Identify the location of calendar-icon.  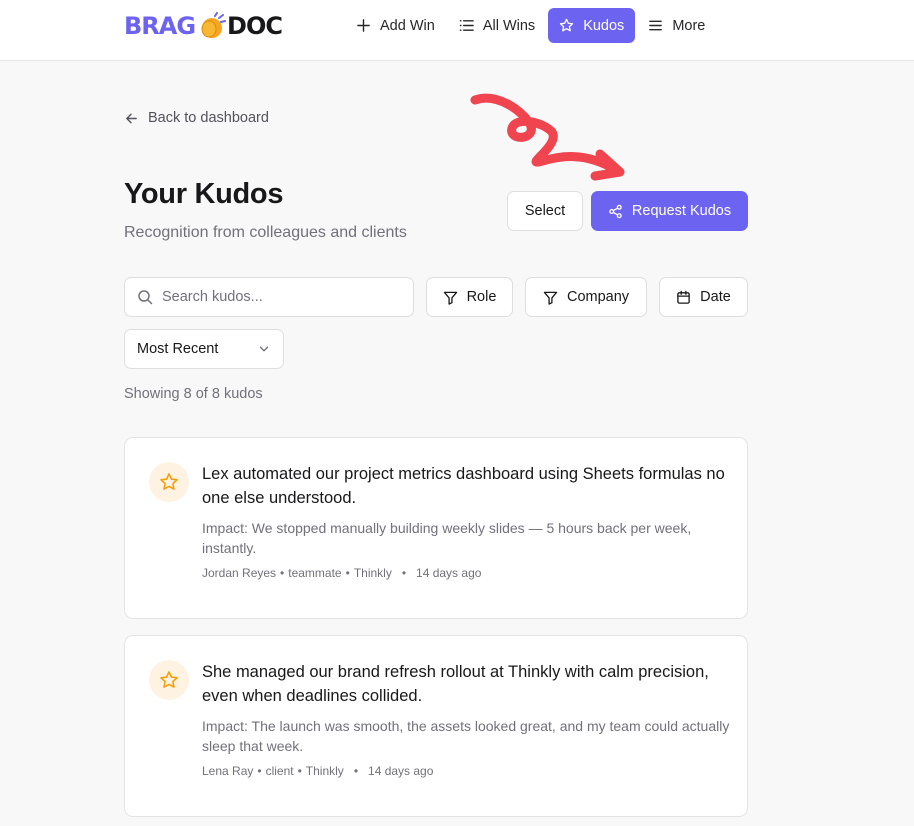
(683, 297).